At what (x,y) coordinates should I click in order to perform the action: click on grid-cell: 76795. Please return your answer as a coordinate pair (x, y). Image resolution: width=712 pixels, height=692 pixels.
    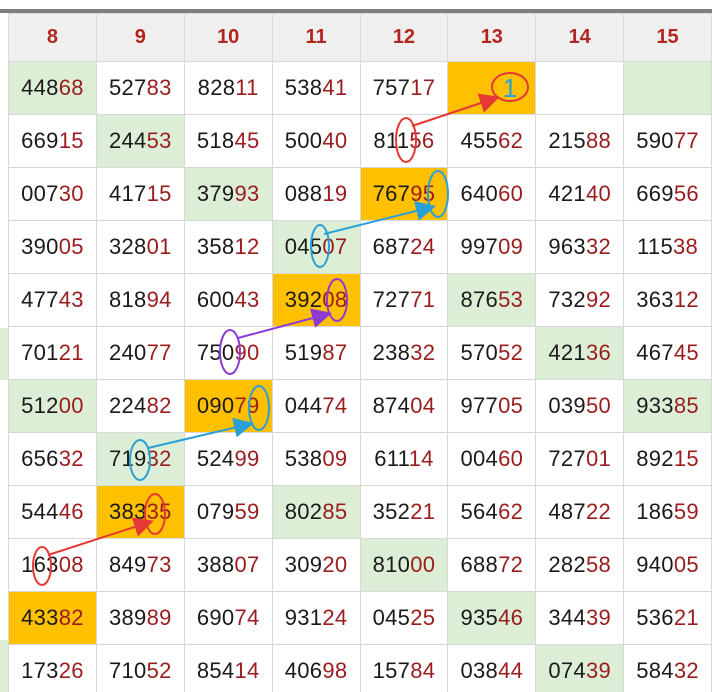
    Looking at the image, I should click on (404, 194).